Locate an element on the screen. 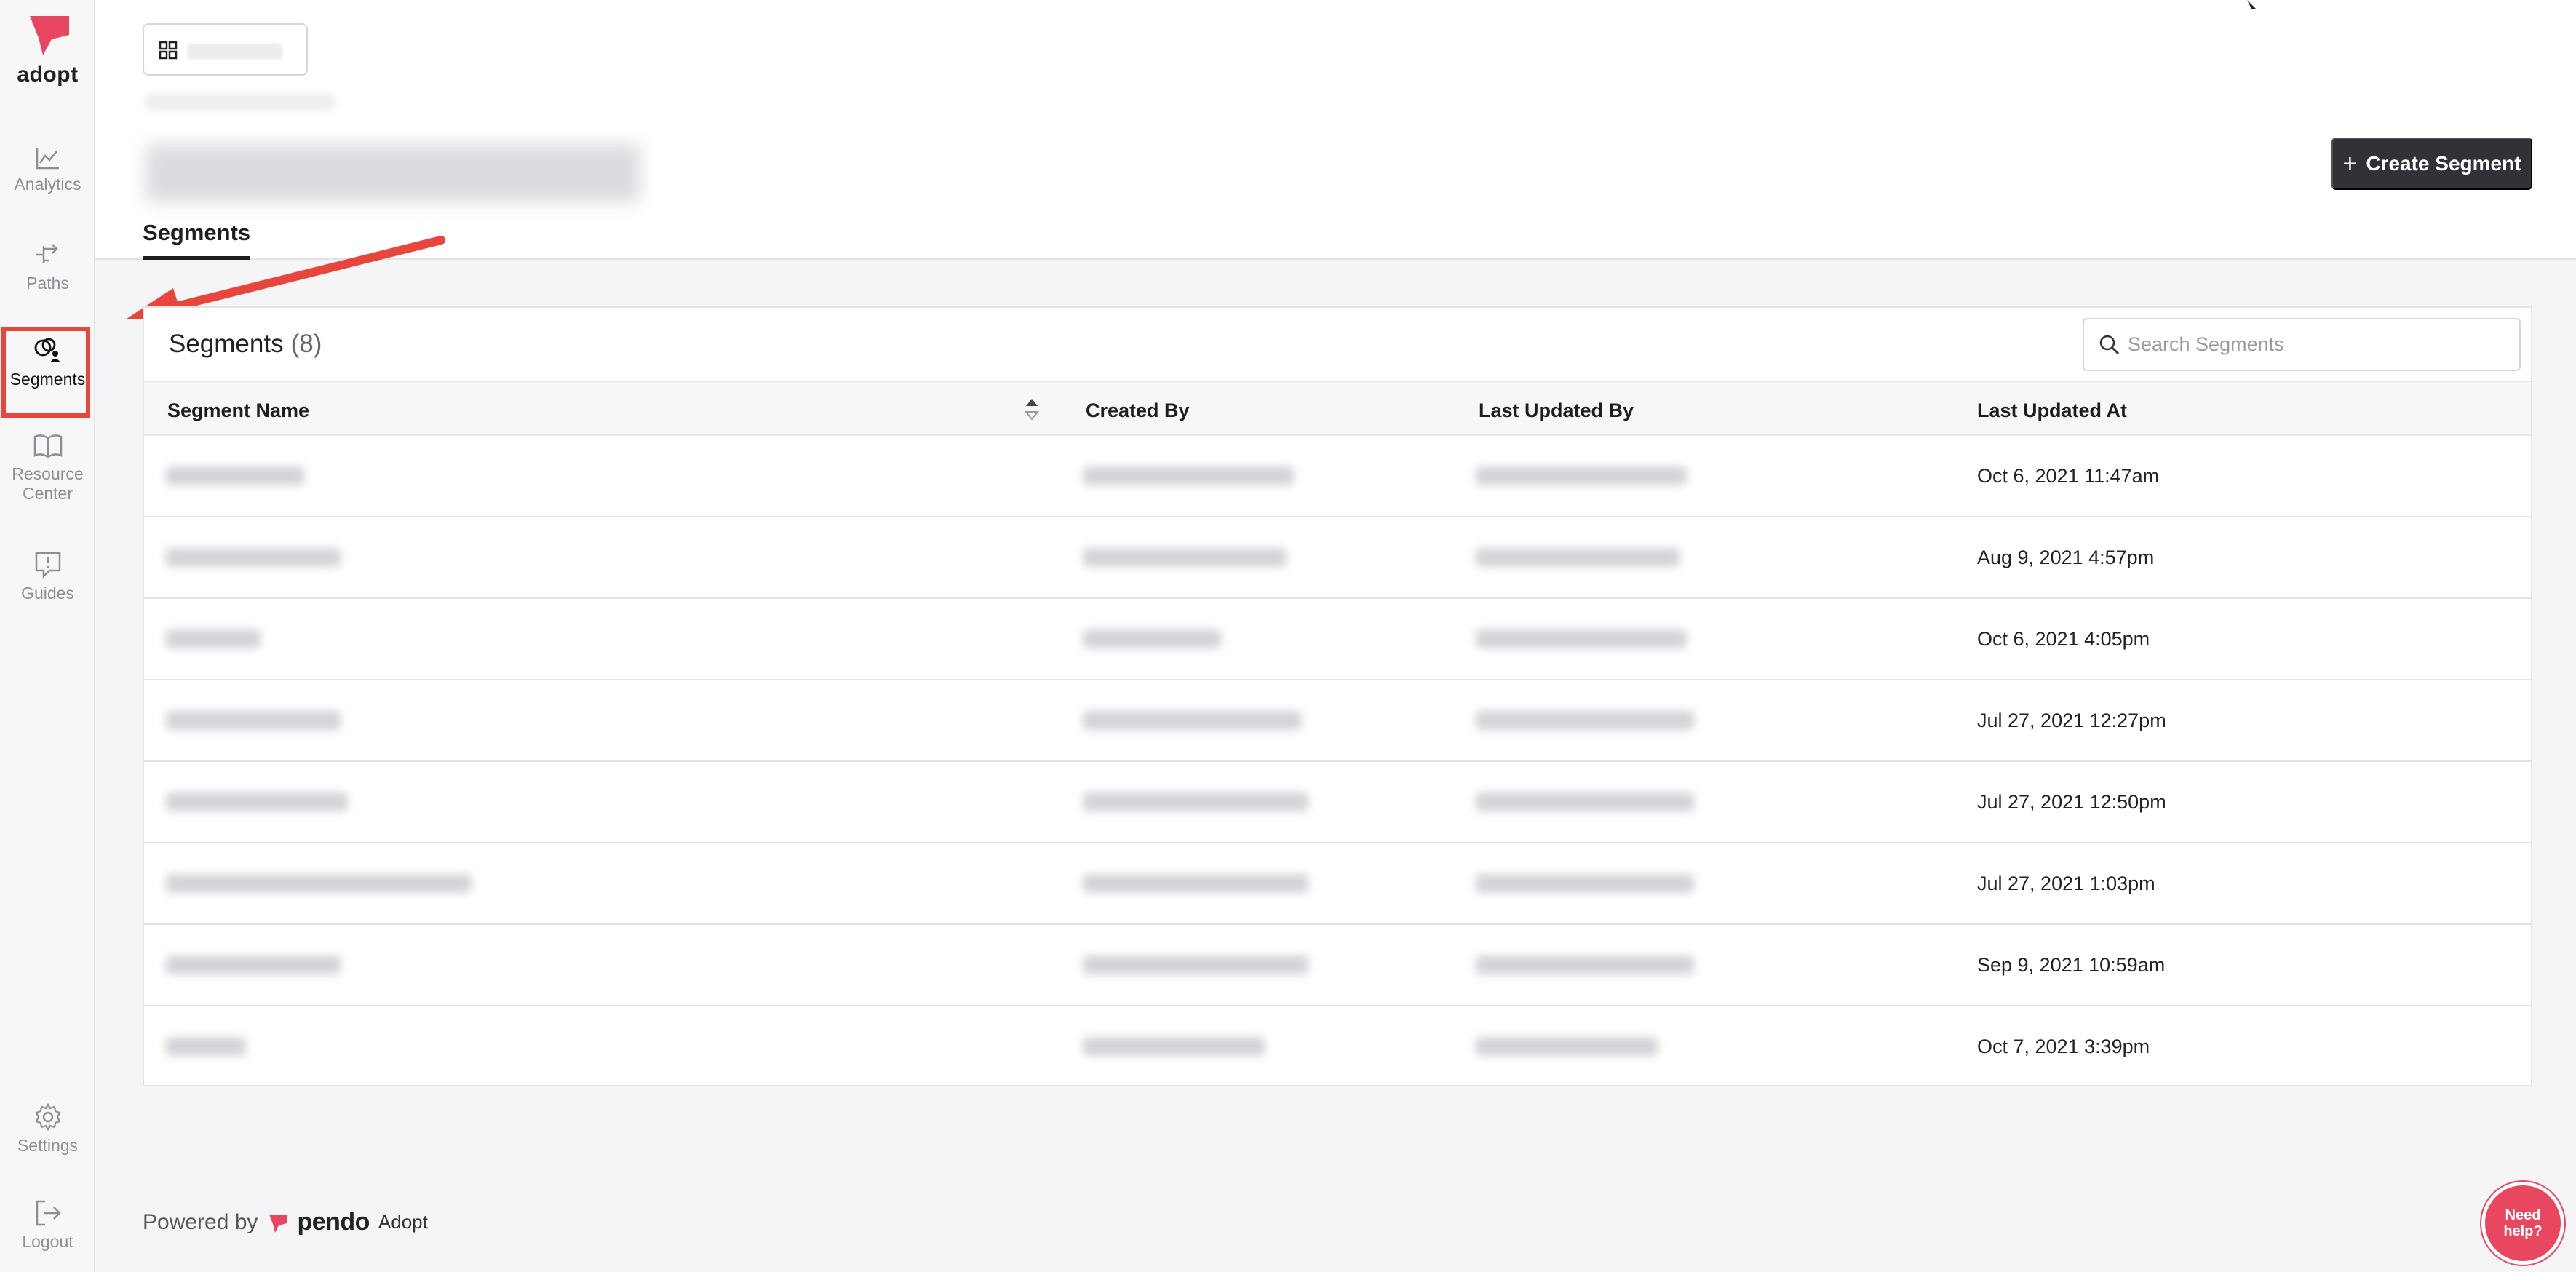 The image size is (2576, 1272). sidebar-item-analytics: Analytics is located at coordinates (47, 170).